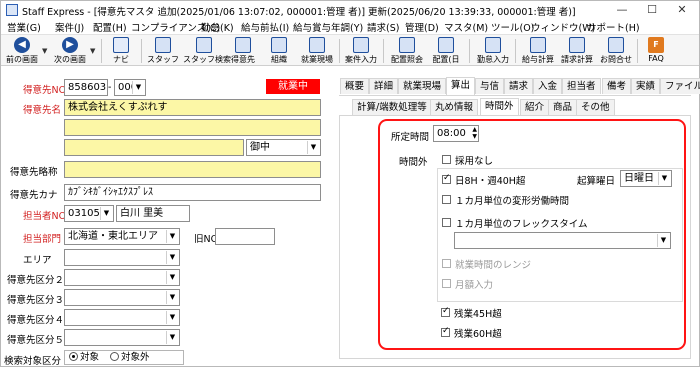 The width and height of the screenshot is (700, 367). What do you see at coordinates (89, 213) in the screenshot?
I see `rep-no-select: 031057 ▼` at bounding box center [89, 213].